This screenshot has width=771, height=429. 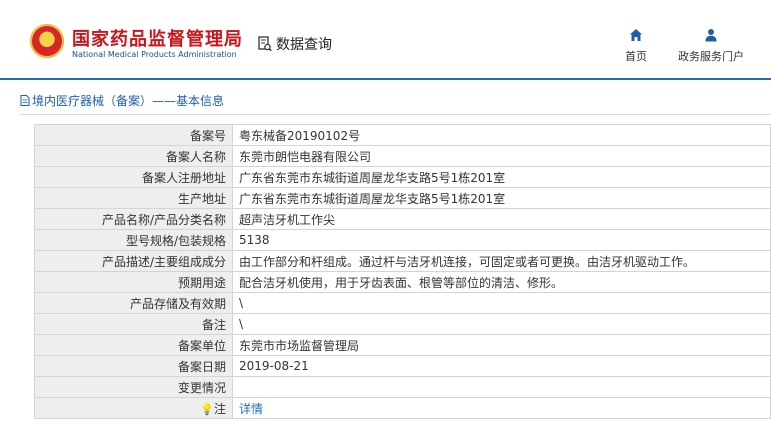 I want to click on field-label: 备案号, so click(x=133, y=135).